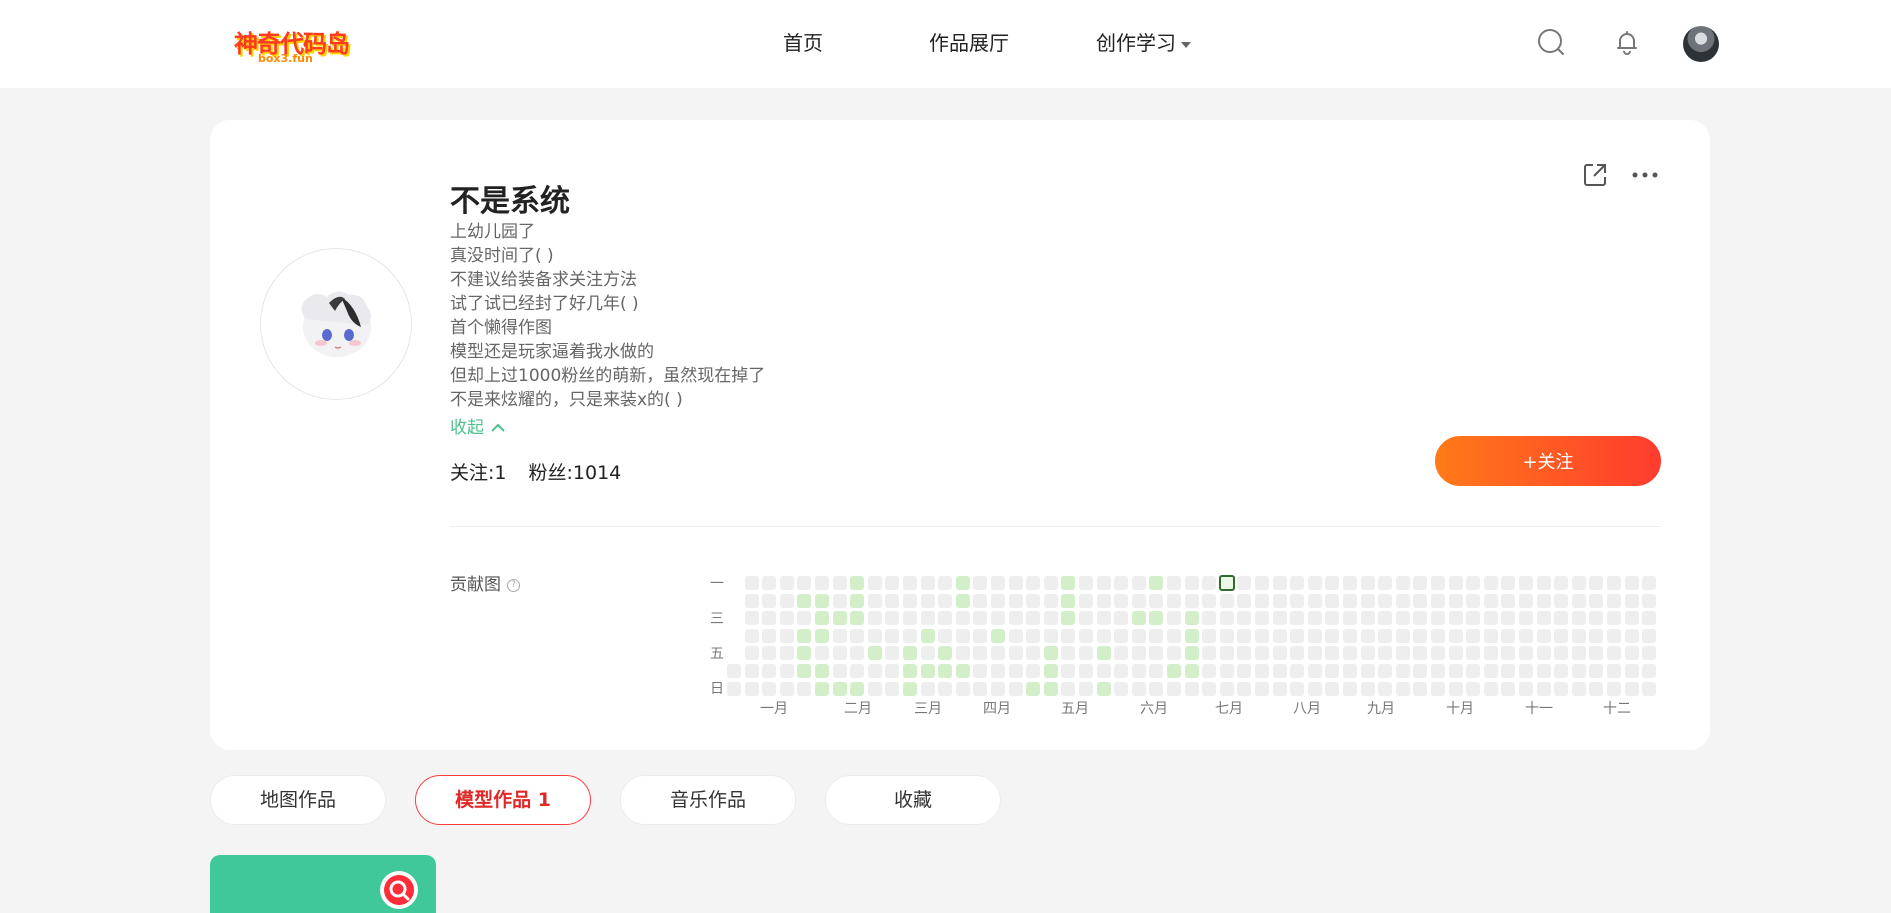 This screenshot has height=913, width=1891. What do you see at coordinates (1551, 42) in the screenshot?
I see `search-icon` at bounding box center [1551, 42].